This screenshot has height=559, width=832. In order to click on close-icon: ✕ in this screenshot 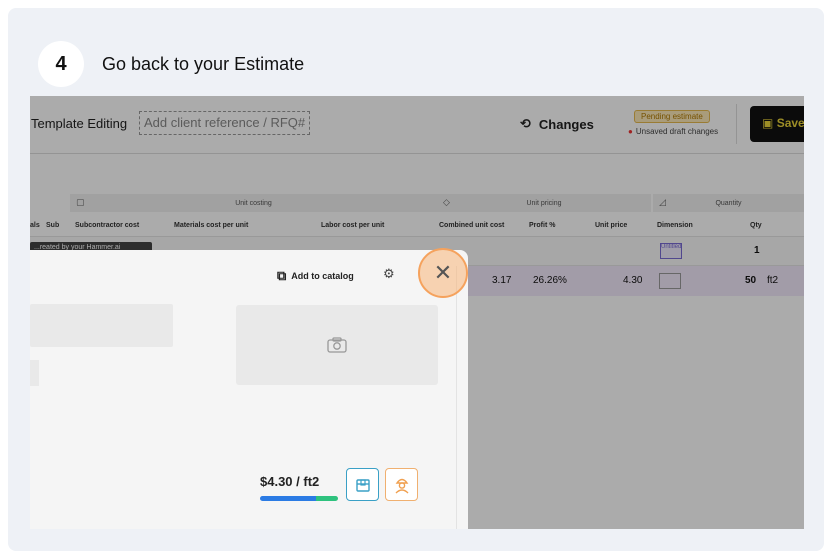, I will do `click(443, 272)`.